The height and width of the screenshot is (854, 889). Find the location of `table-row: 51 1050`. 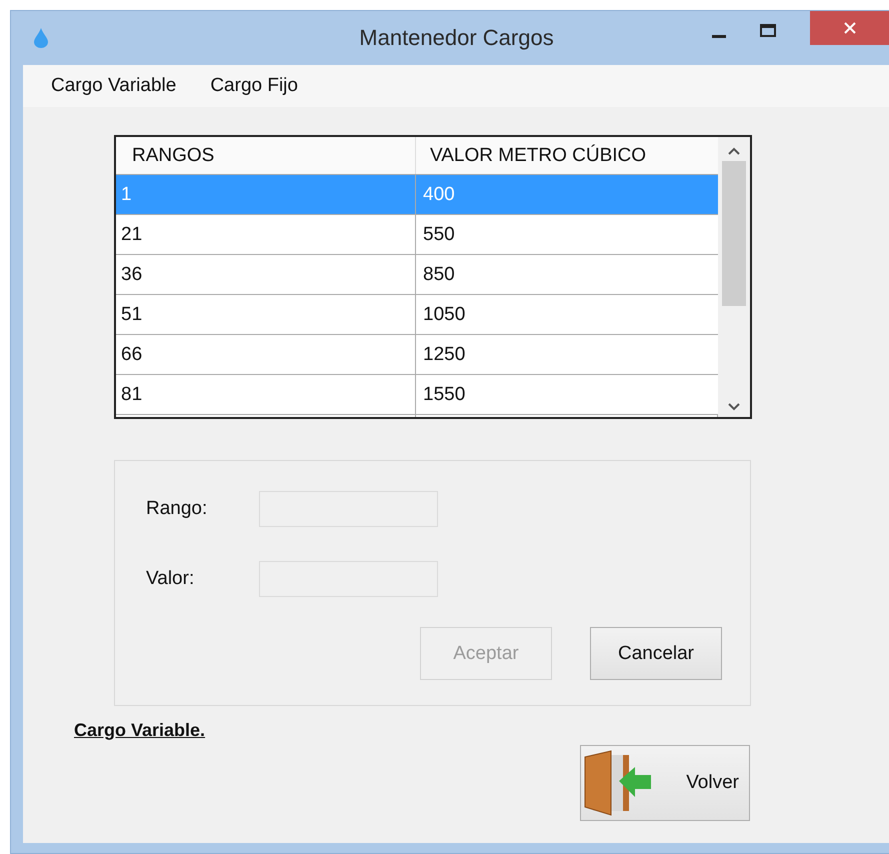

table-row: 51 1050 is located at coordinates (417, 315).